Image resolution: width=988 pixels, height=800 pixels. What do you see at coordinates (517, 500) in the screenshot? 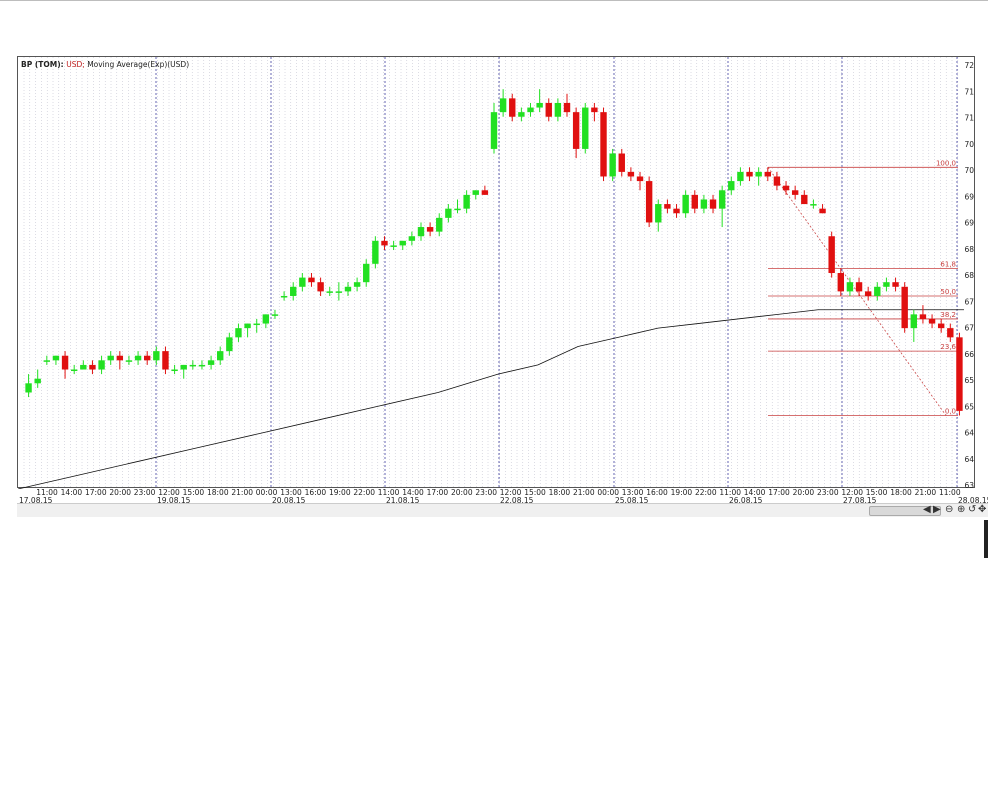
I see `date-label: 22.08.15` at bounding box center [517, 500].